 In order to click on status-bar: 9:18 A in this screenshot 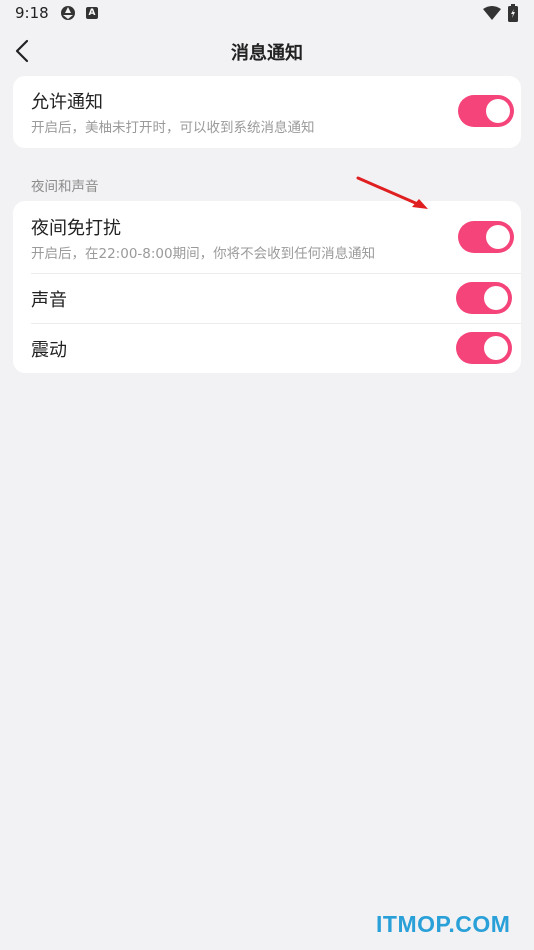, I will do `click(267, 14)`.